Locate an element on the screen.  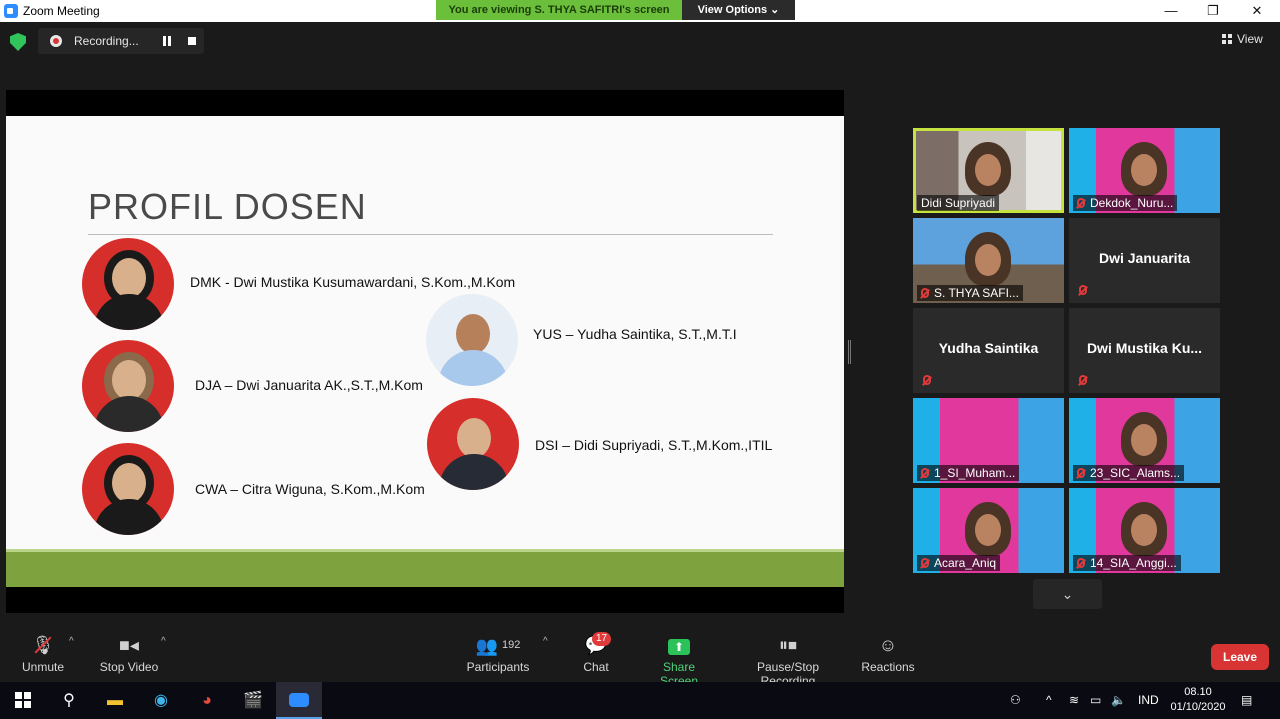
edge-browser-icon: ◉ is located at coordinates (161, 700).